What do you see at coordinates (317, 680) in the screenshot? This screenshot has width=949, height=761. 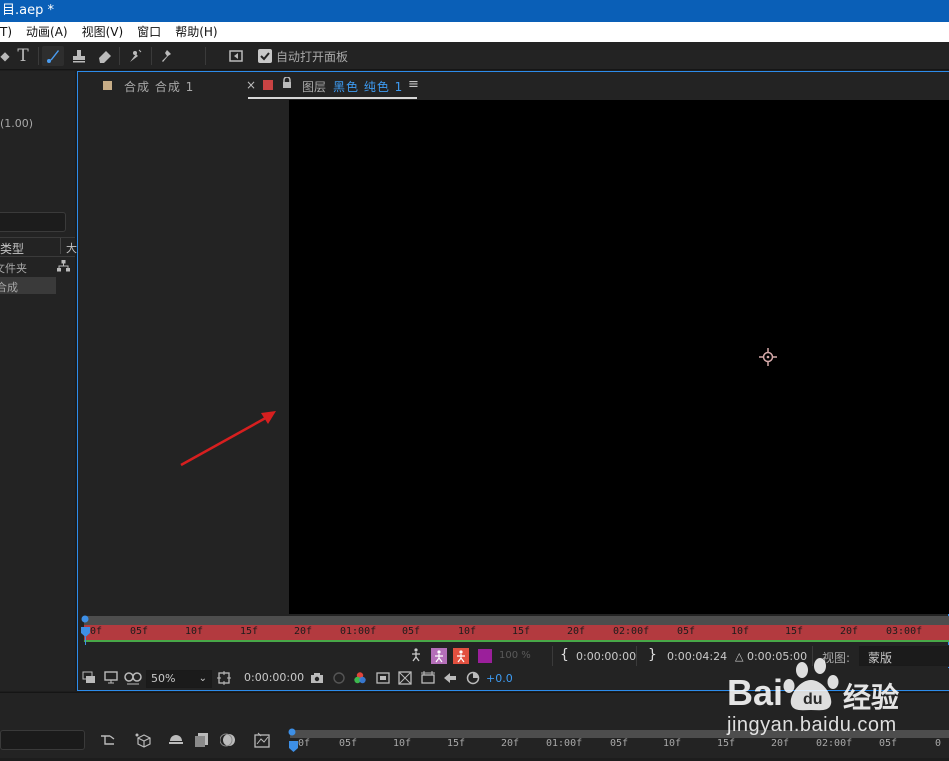 I see `snapshot-camera-icon` at bounding box center [317, 680].